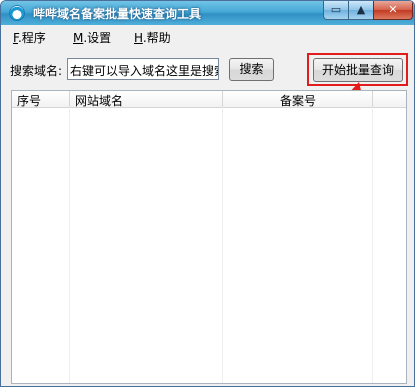  What do you see at coordinates (17, 13) in the screenshot?
I see `app-logo-icon` at bounding box center [17, 13].